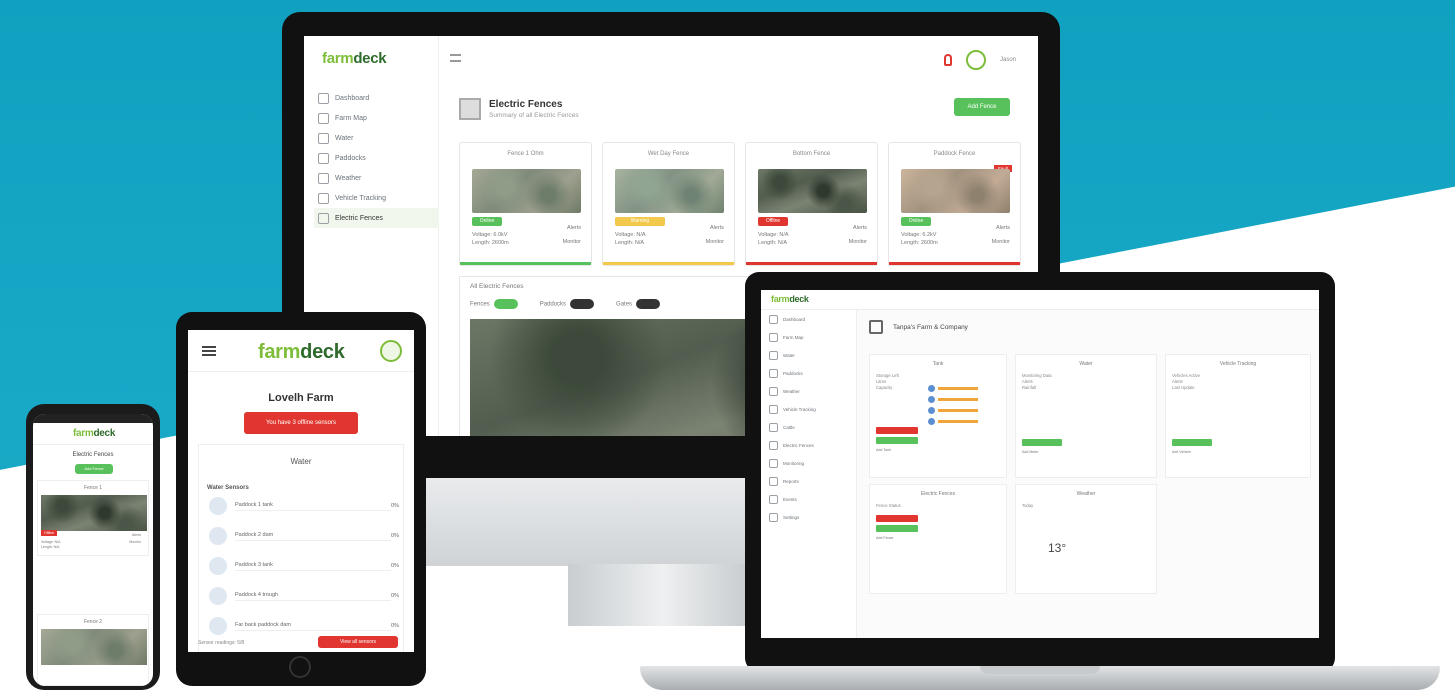 Image resolution: width=1455 pixels, height=691 pixels. Describe the element at coordinates (808, 337) in the screenshot. I see `nav-item: Farm Map` at that location.